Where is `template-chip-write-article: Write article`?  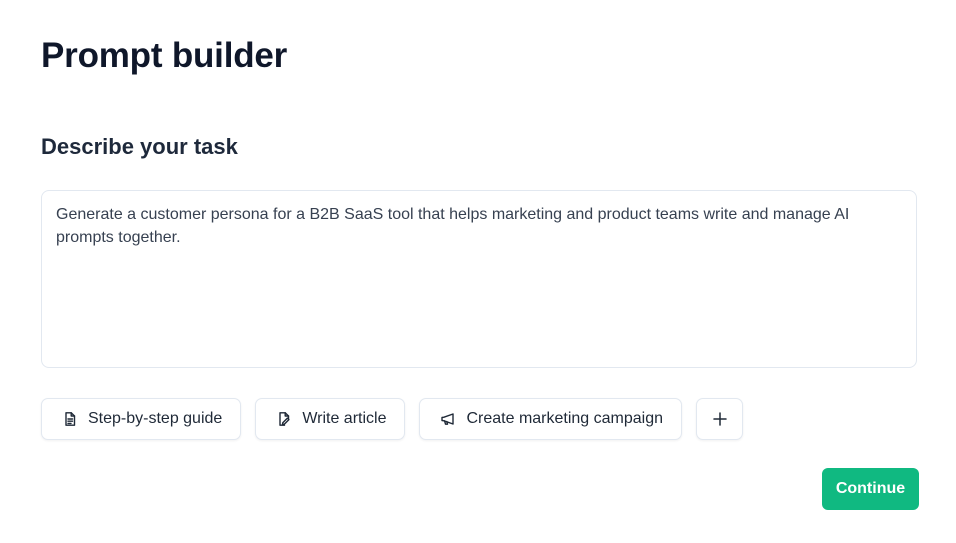
template-chip-write-article: Write article is located at coordinates (330, 419).